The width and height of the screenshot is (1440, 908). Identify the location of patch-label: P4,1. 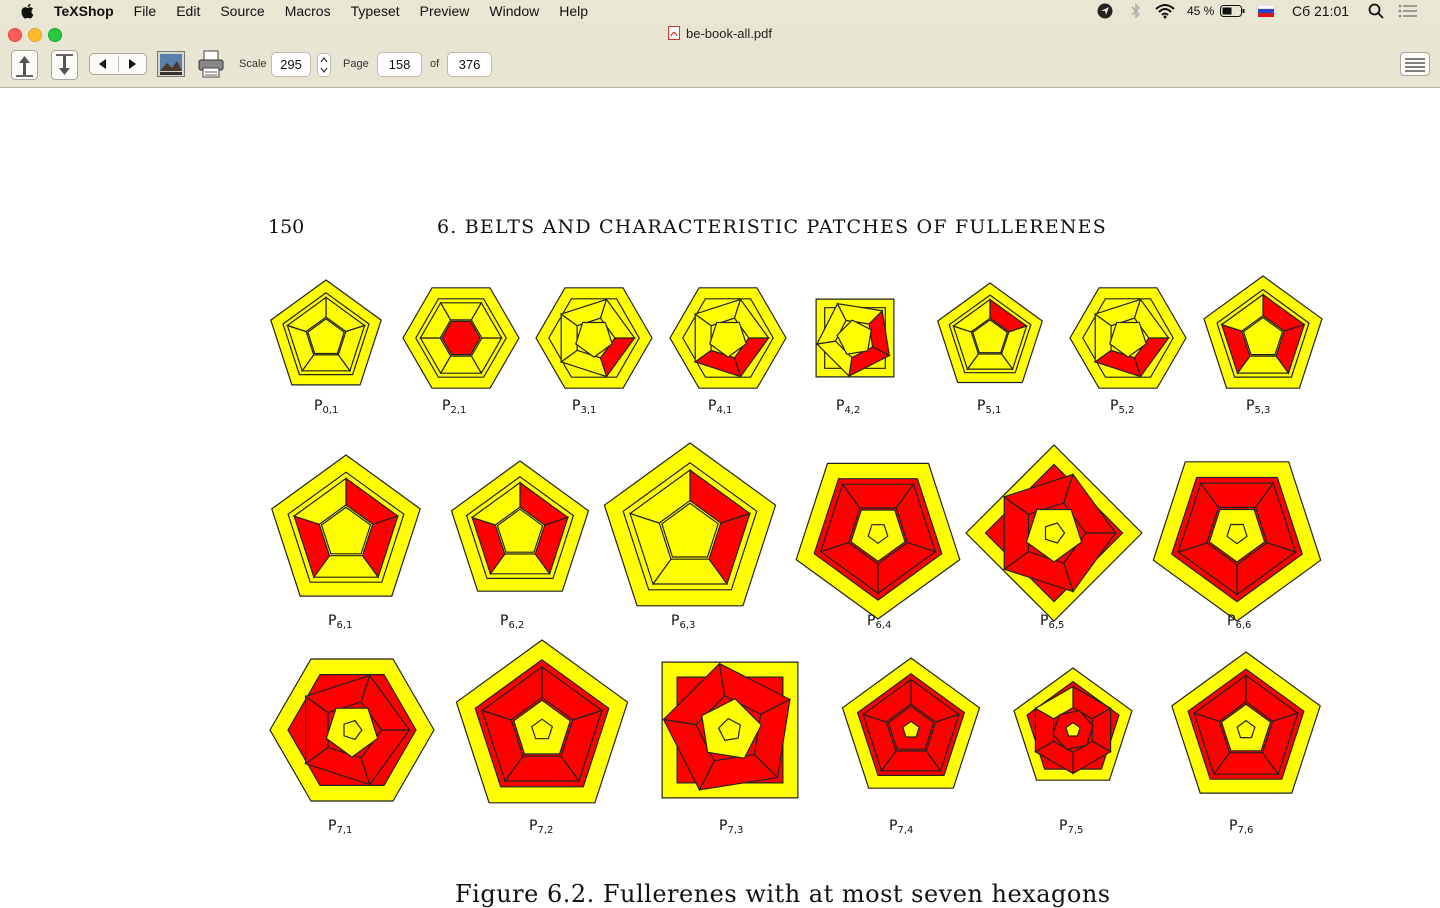
(720, 407).